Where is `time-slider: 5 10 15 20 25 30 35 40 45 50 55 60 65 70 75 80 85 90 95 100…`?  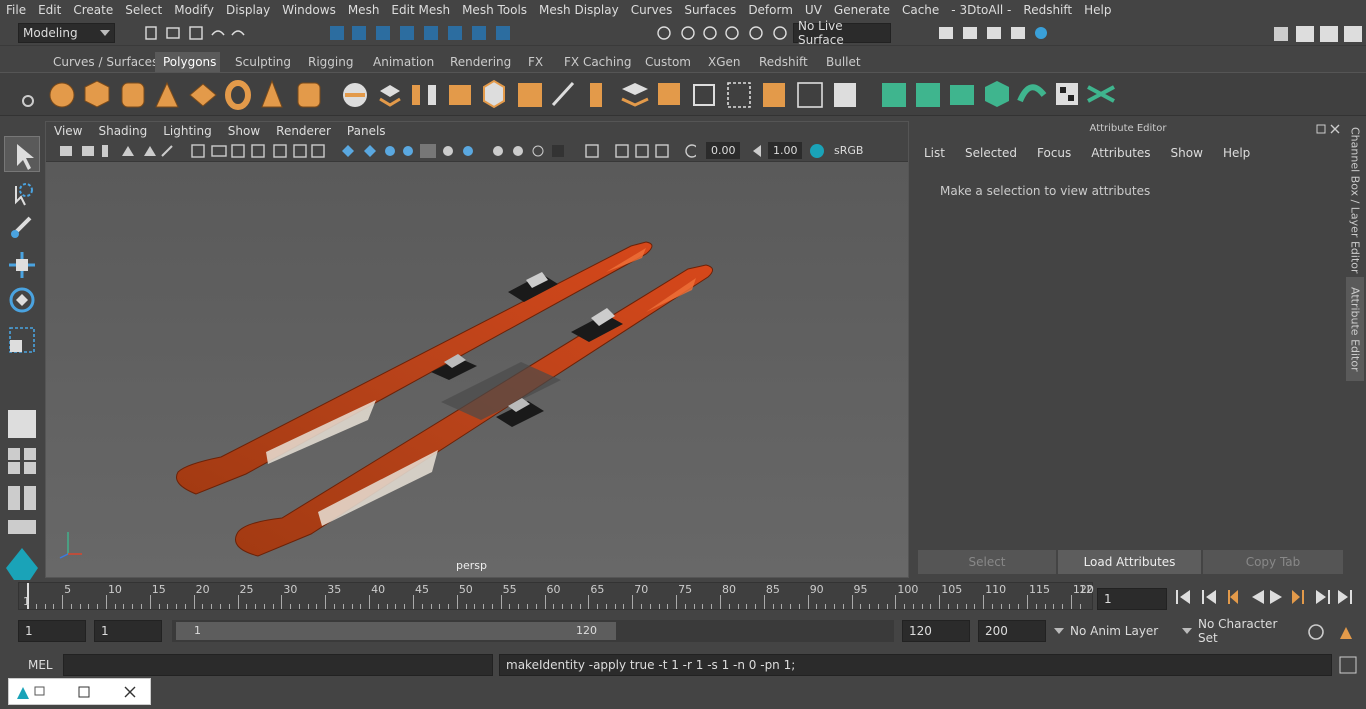 time-slider: 5 10 15 20 25 30 35 40 45 50 55 60 65 70 75 80 85 90 95 100… is located at coordinates (556, 596).